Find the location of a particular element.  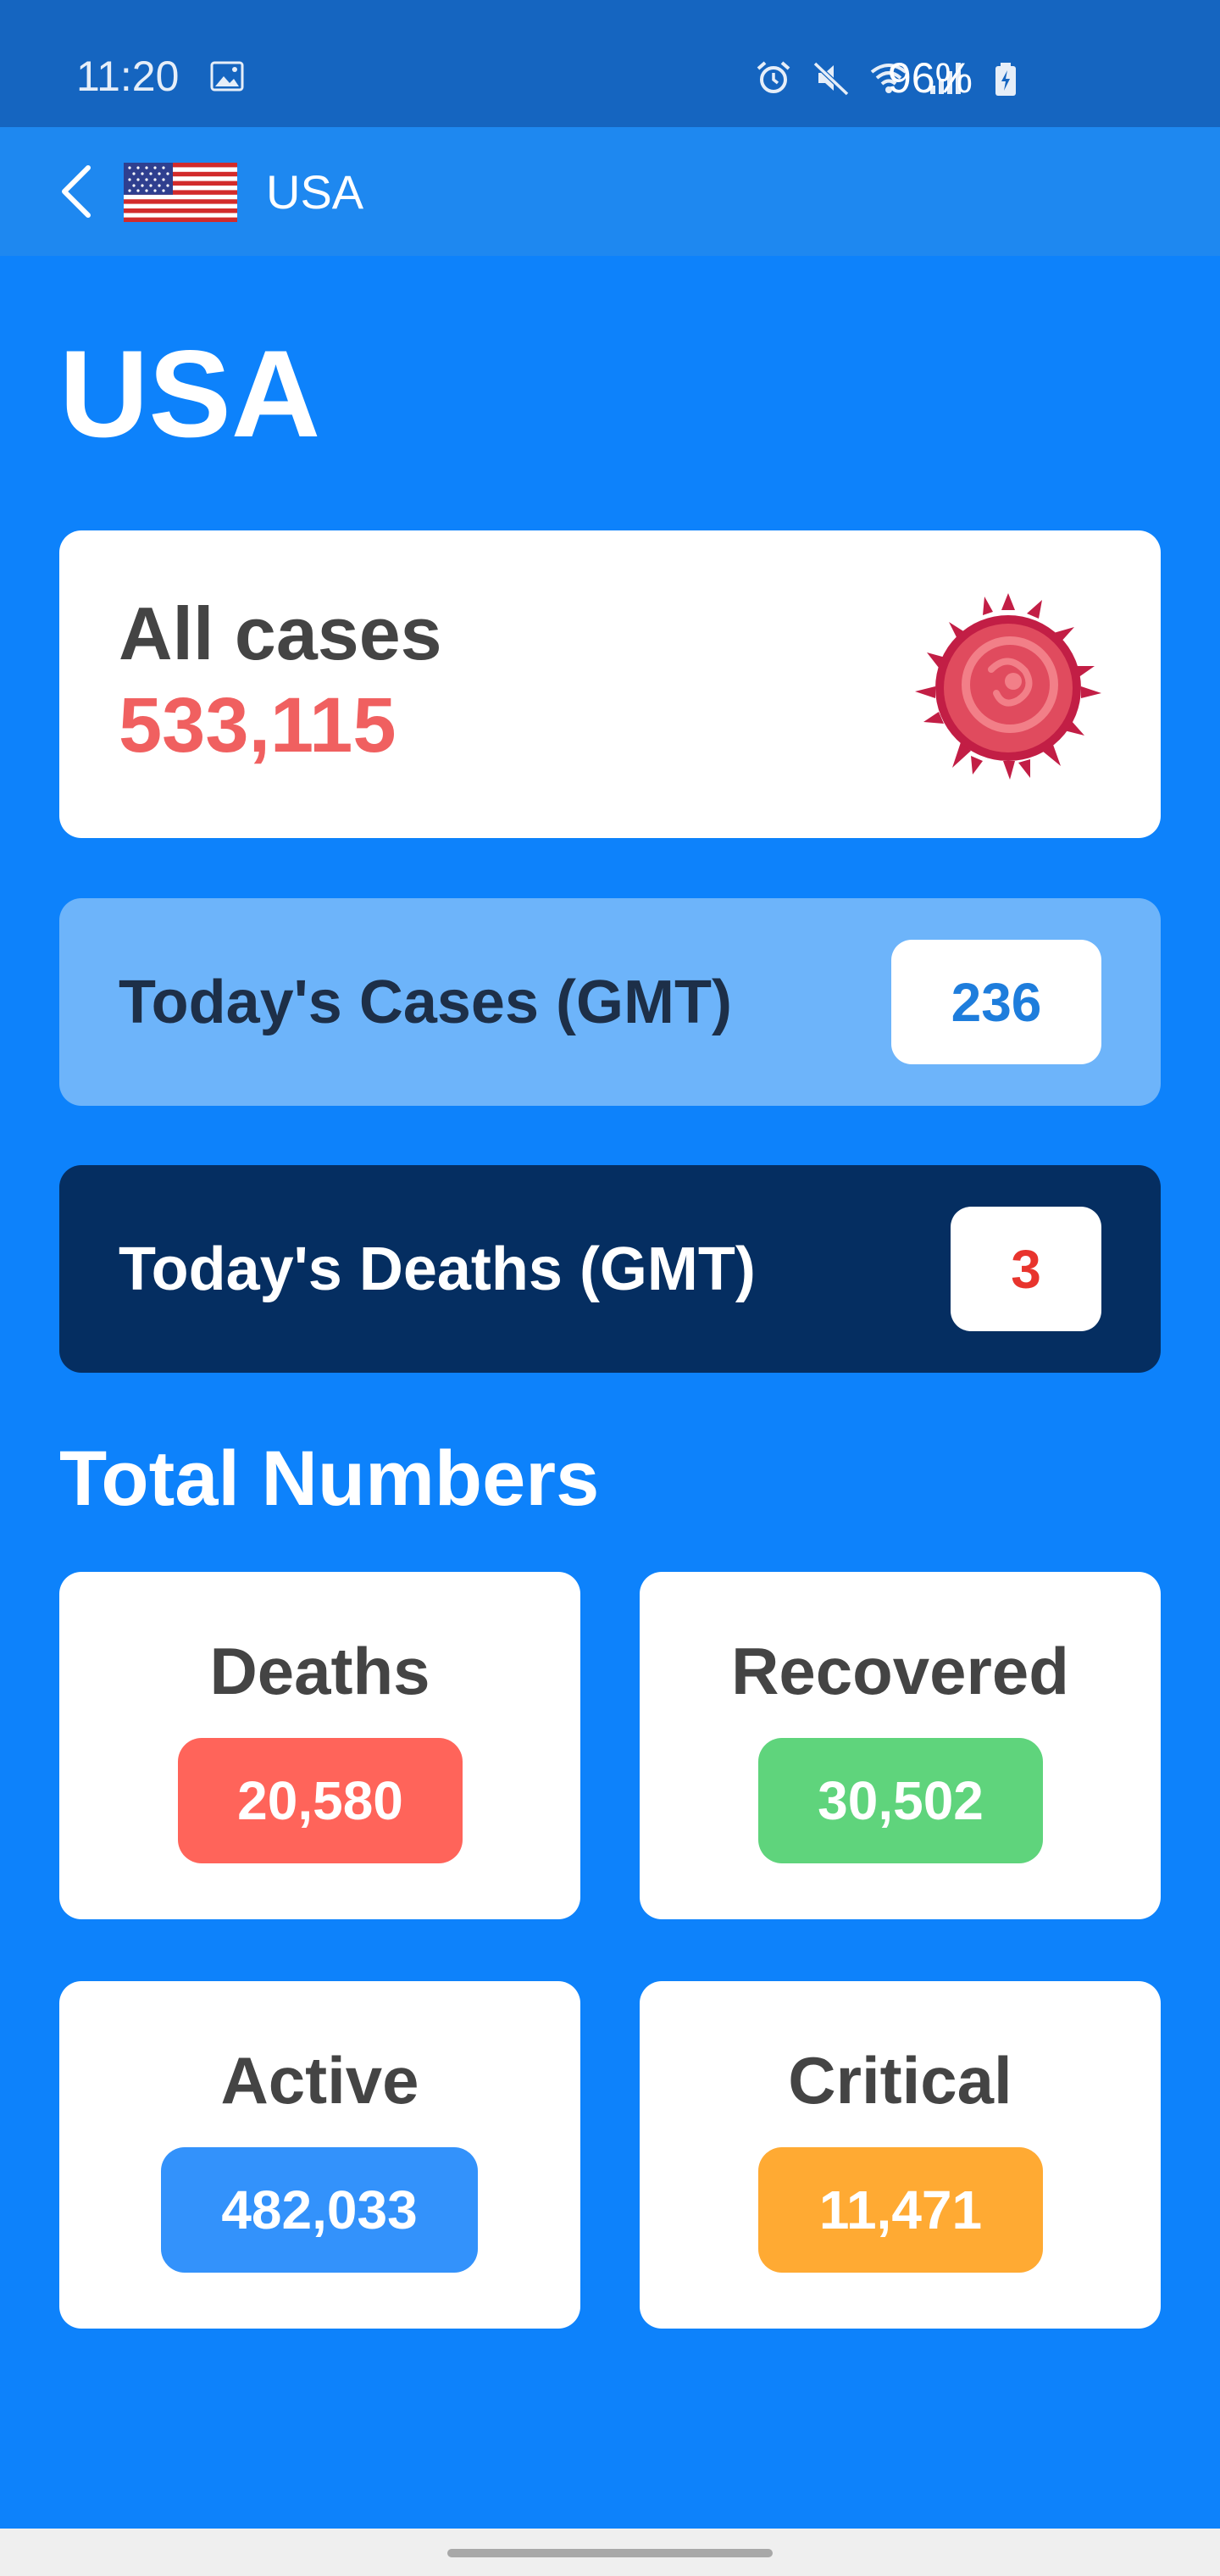

battery-charging-icon is located at coordinates (1006, 79).